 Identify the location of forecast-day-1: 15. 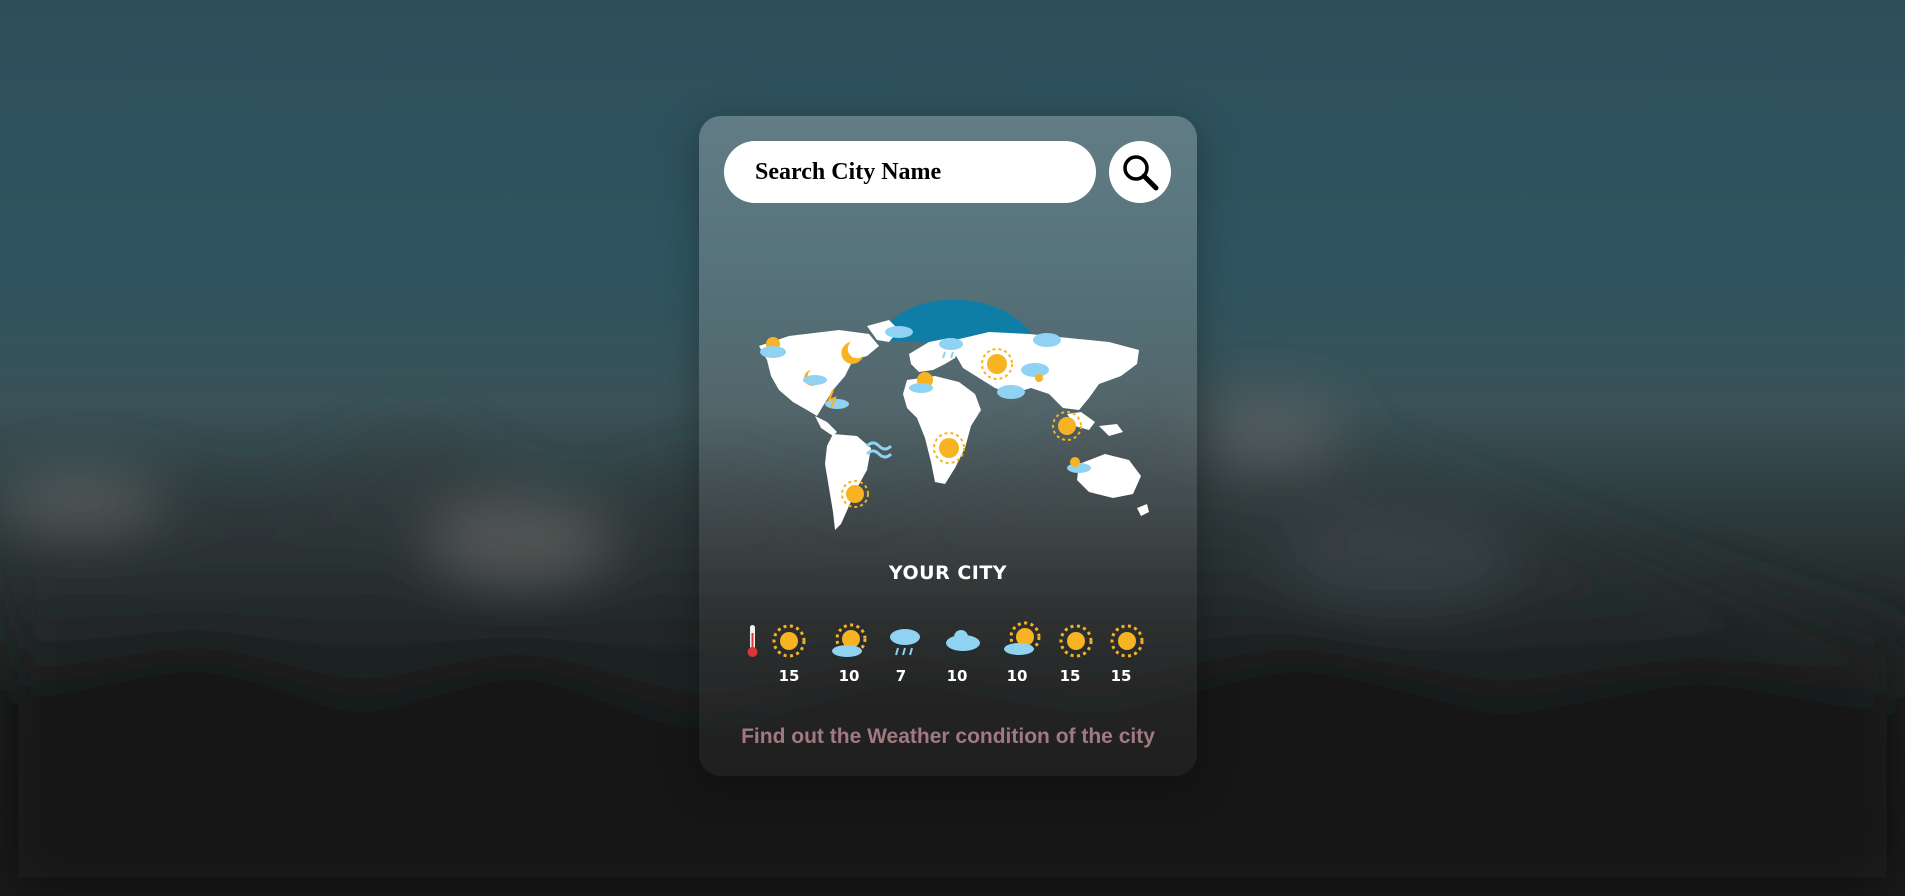
(789, 656).